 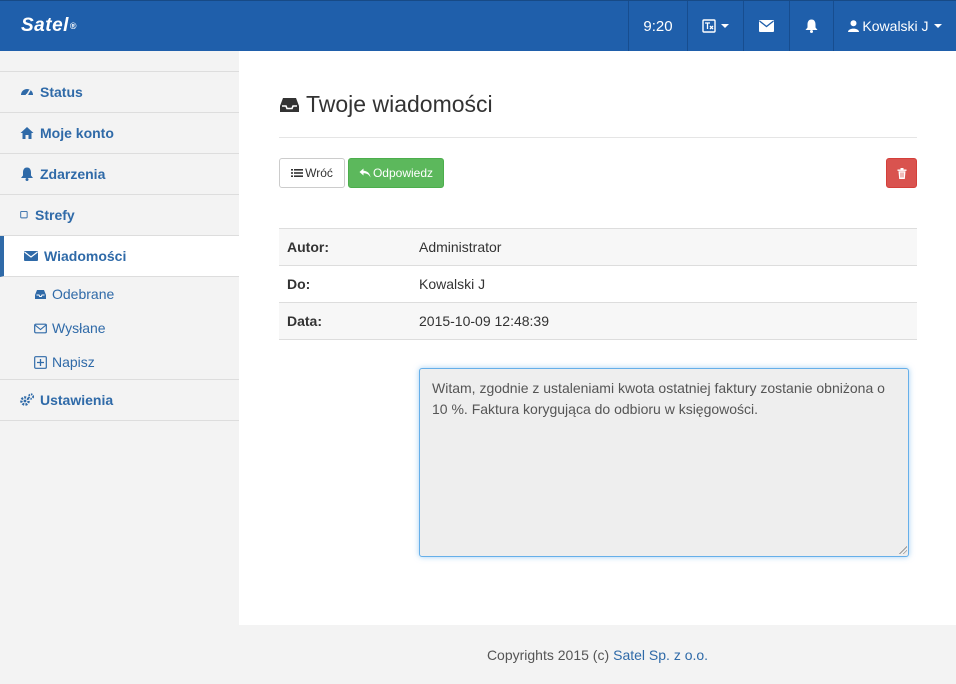 I want to click on brand-name: Satel, so click(x=45, y=25).